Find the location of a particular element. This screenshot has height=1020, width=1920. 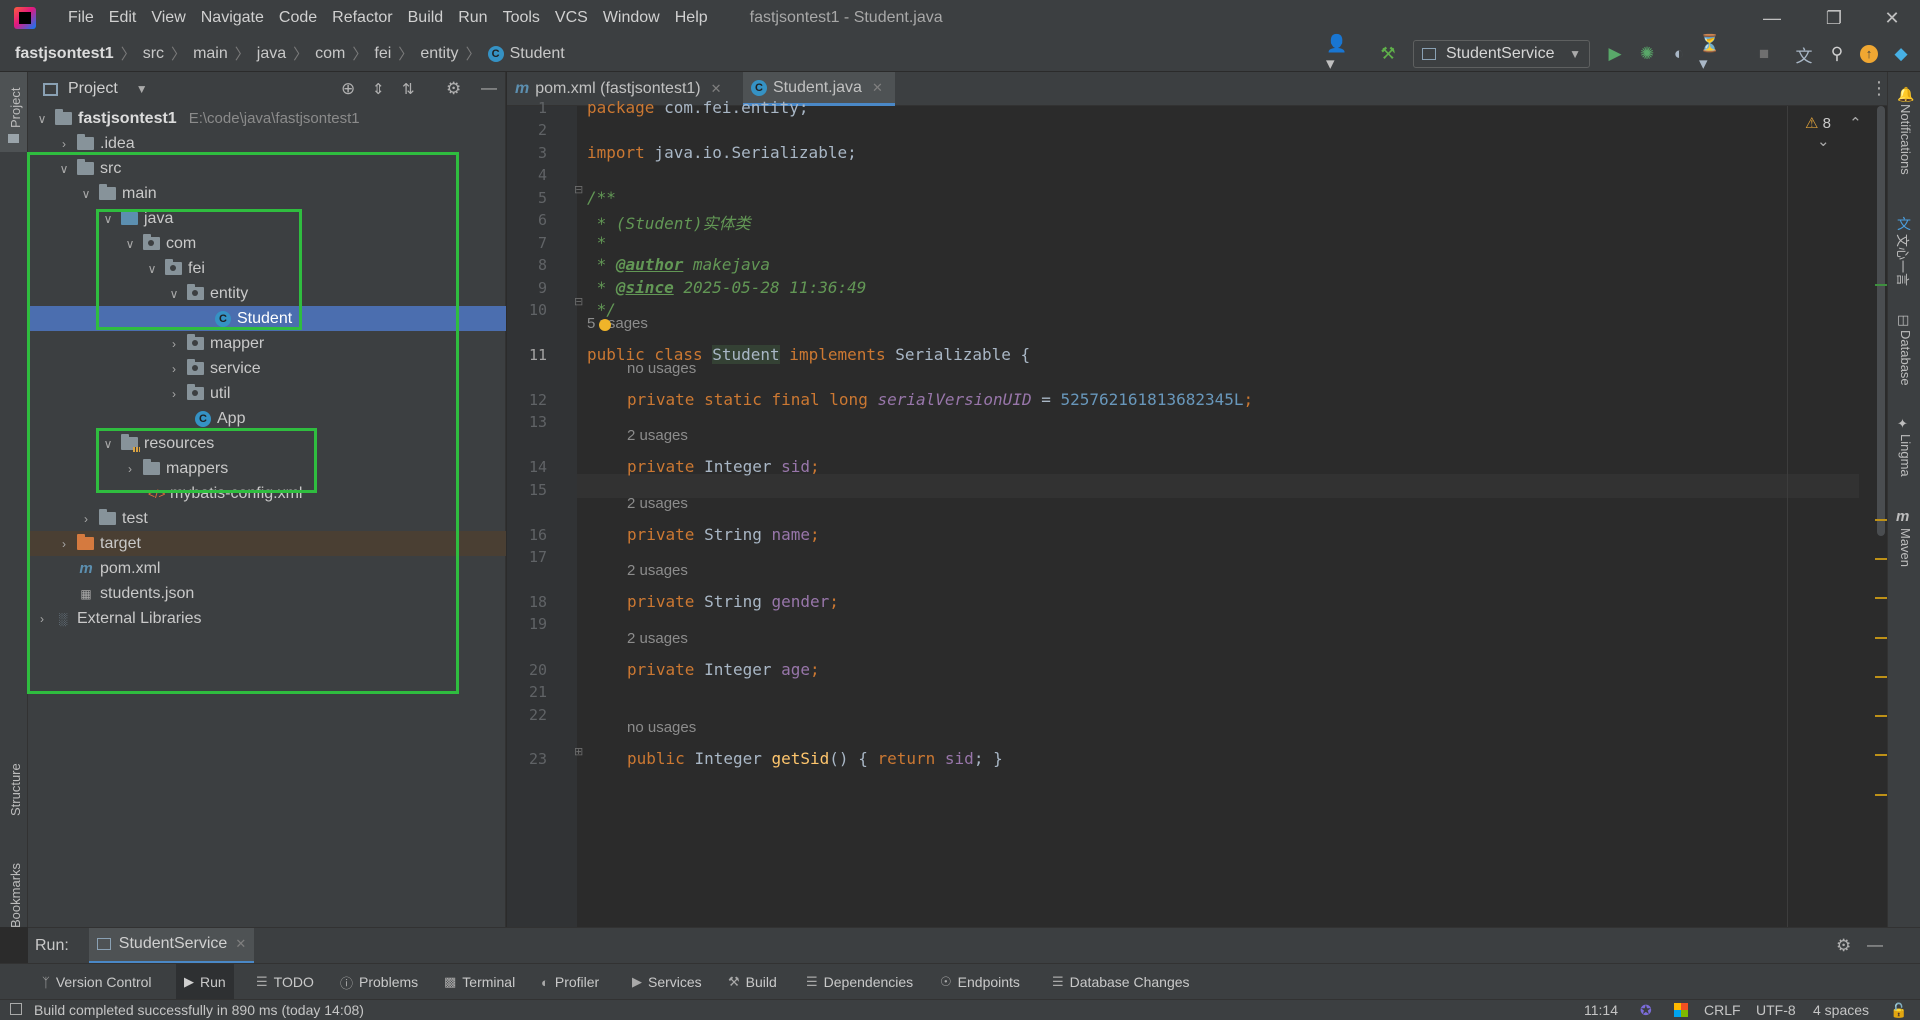

run-tab-studentservice: StudentService ✕ is located at coordinates (171, 945).